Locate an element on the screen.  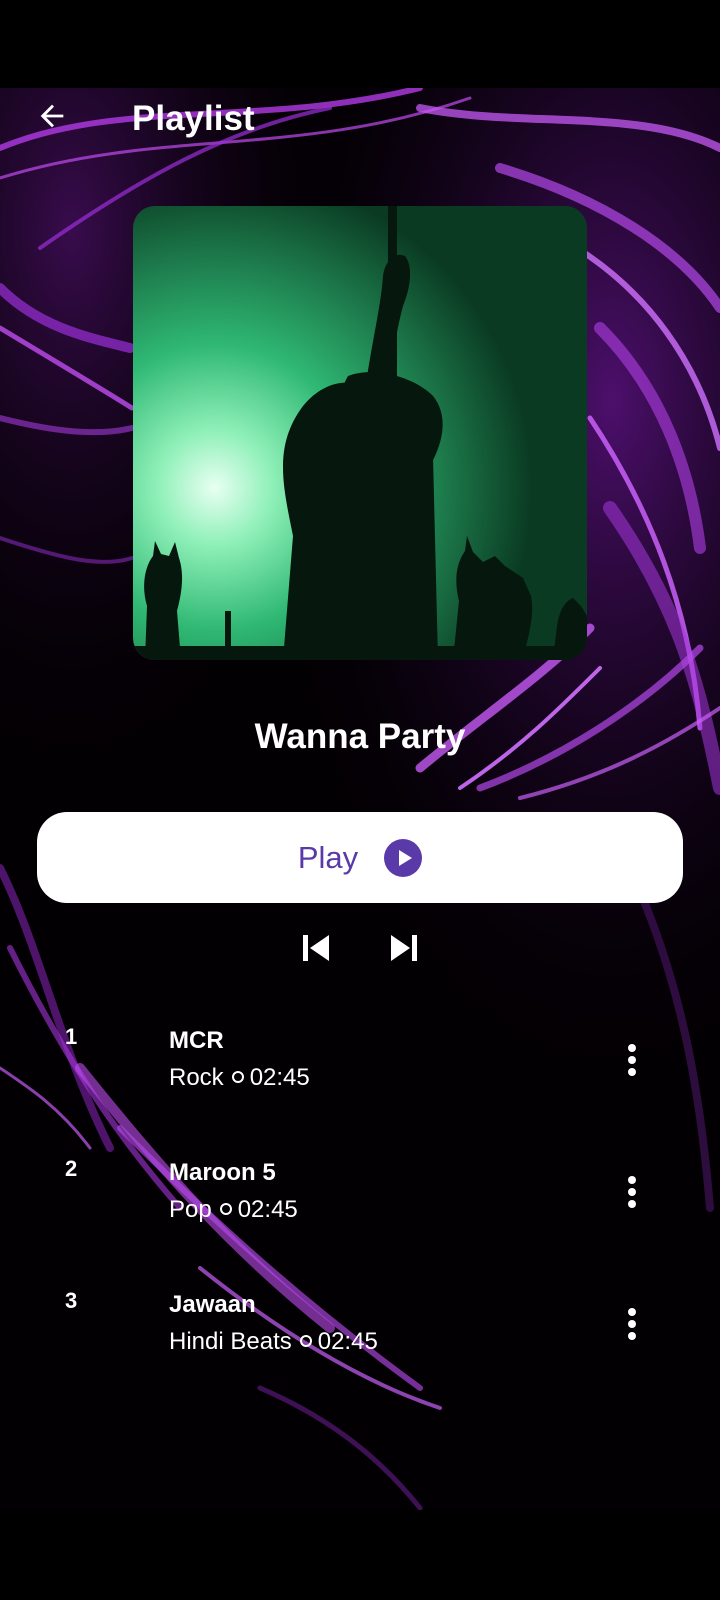
playlist-name: Wanna Party is located at coordinates (360, 736).